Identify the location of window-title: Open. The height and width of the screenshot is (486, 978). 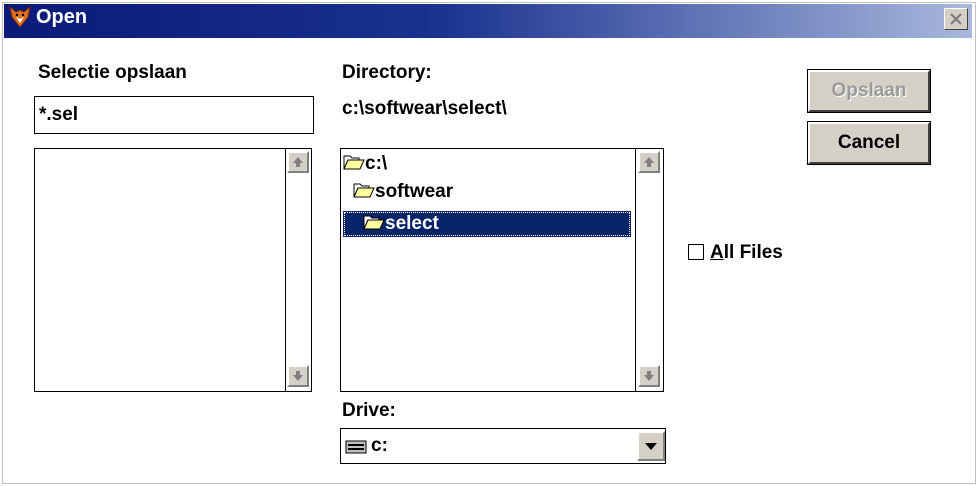
(62, 17).